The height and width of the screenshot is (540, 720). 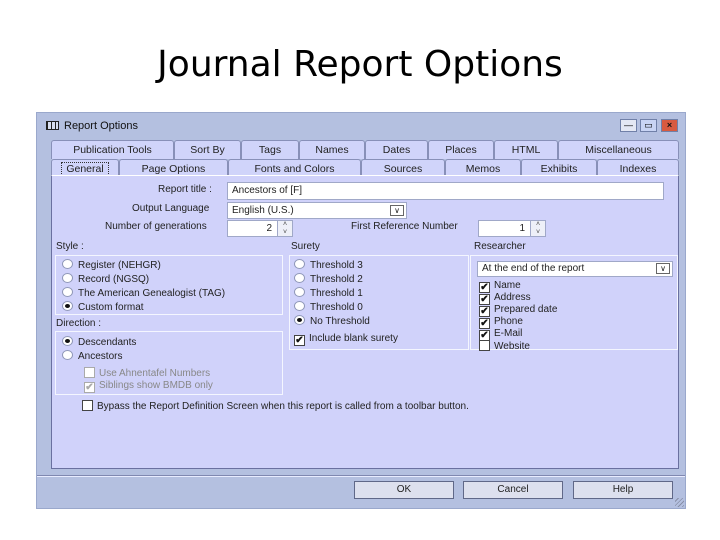 I want to click on option-label: Use Ahnentafel Numbers, so click(x=155, y=373).